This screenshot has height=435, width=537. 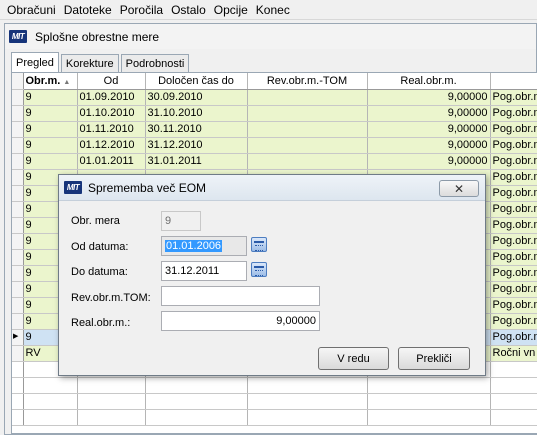 What do you see at coordinates (67, 82) in the screenshot?
I see `sort-asc-icon: ▲` at bounding box center [67, 82].